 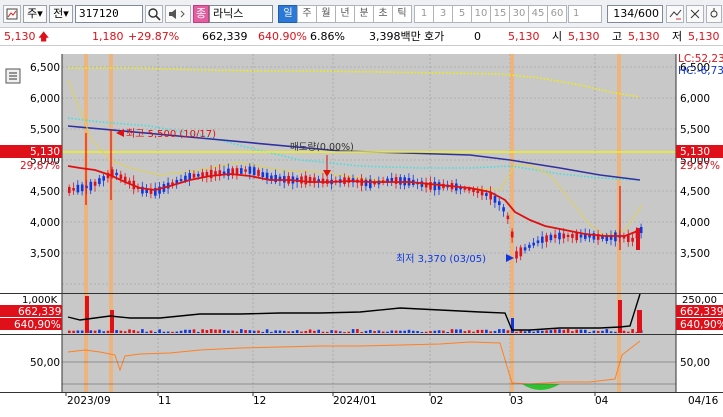 I want to click on price-change-pct: +29.87%, so click(x=154, y=36).